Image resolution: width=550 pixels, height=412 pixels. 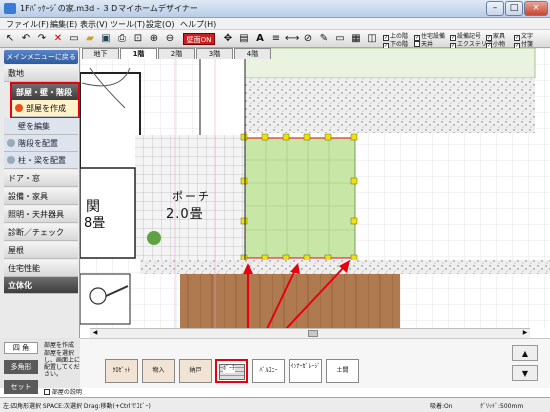 What do you see at coordinates (62, 364) in the screenshot?
I see `panel-description: 部屋を選択し、画面上に配置してください。` at bounding box center [62, 364].